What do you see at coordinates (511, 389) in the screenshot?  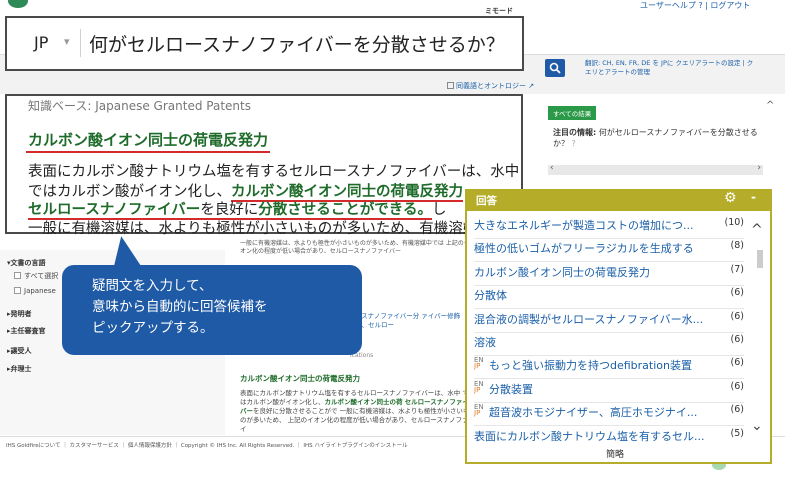 I see `answer-label: 分散装置` at bounding box center [511, 389].